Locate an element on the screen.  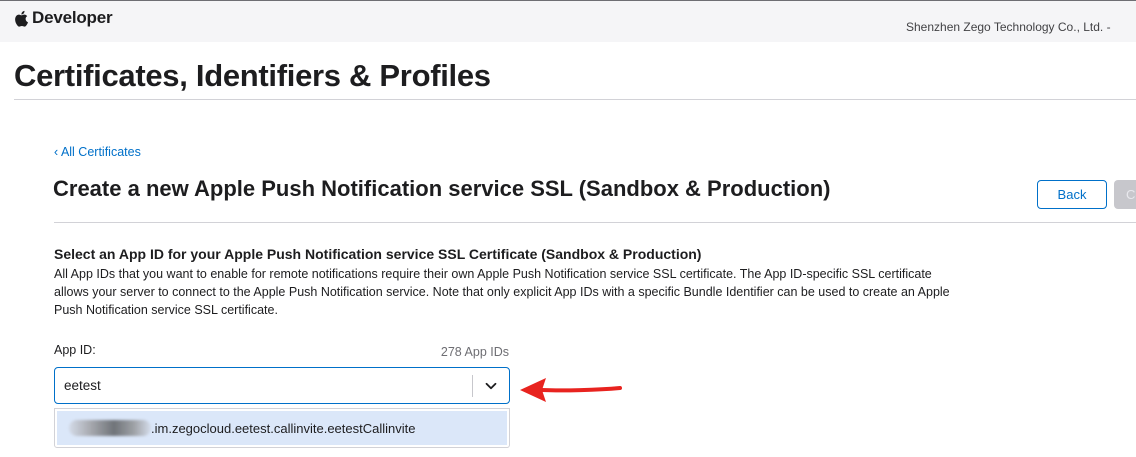
developer-brand: Developer is located at coordinates (63, 18).